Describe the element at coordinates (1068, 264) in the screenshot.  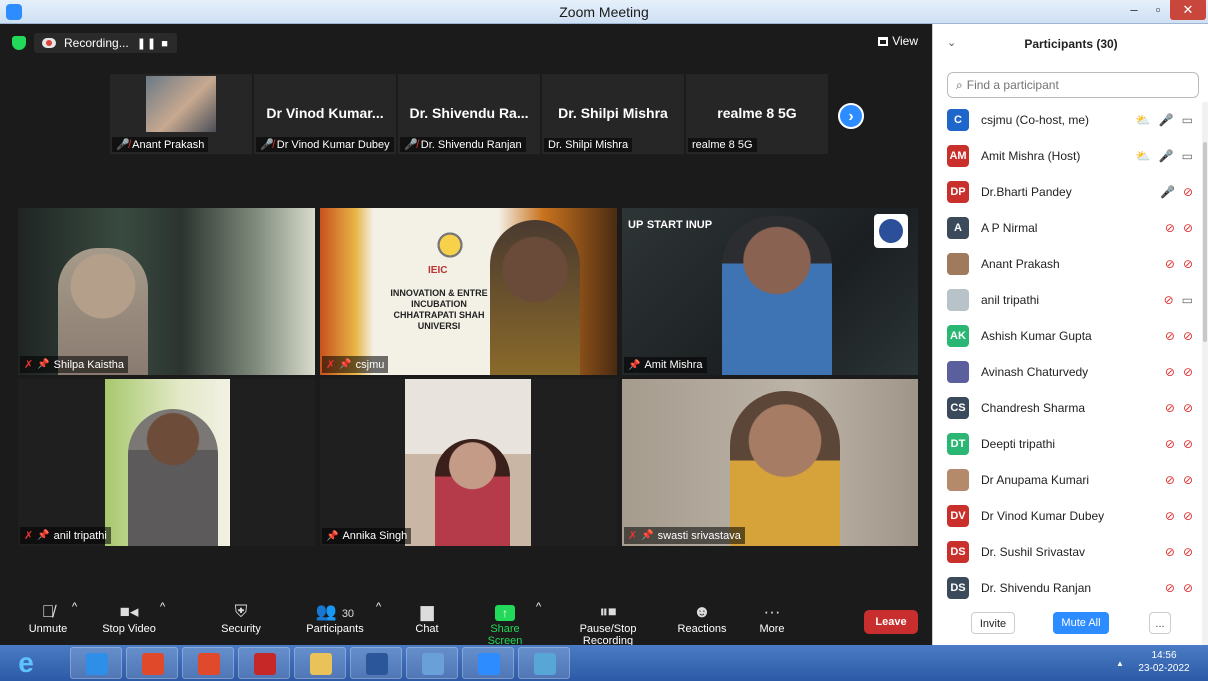
I see `participant-row: Anant Prakash ⊘ ⊘` at that location.